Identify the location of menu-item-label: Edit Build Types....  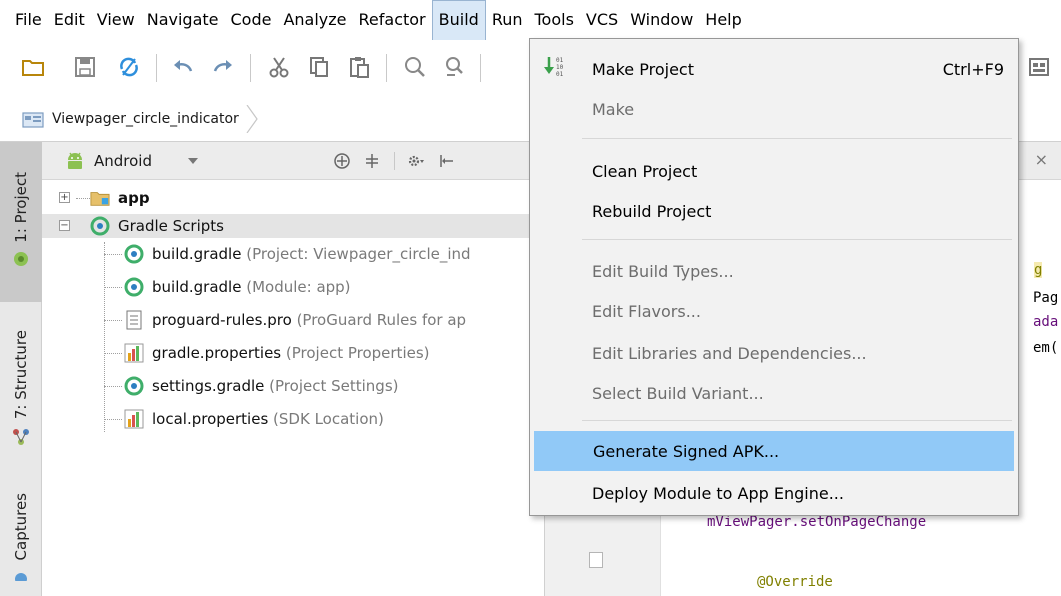
(663, 271).